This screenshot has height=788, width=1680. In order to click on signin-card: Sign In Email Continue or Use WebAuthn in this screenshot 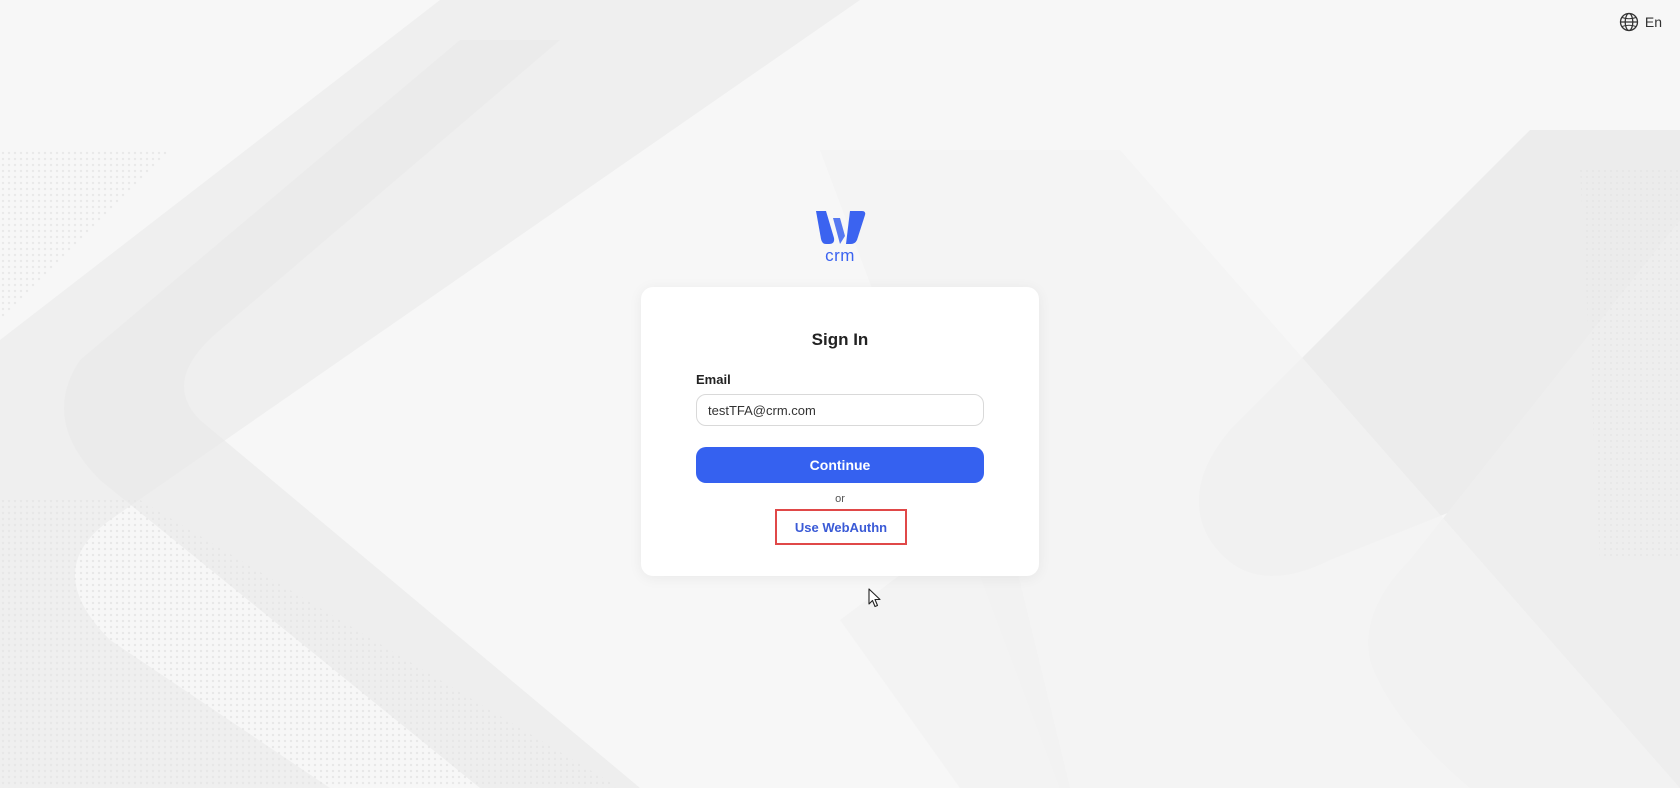, I will do `click(840, 431)`.